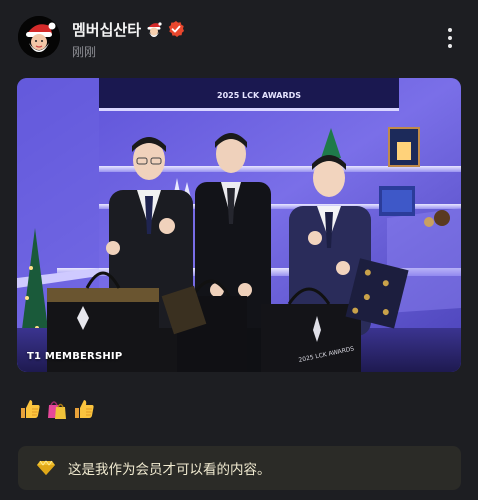 The height and width of the screenshot is (500, 478). I want to click on verified-badge-icon, so click(176, 29).